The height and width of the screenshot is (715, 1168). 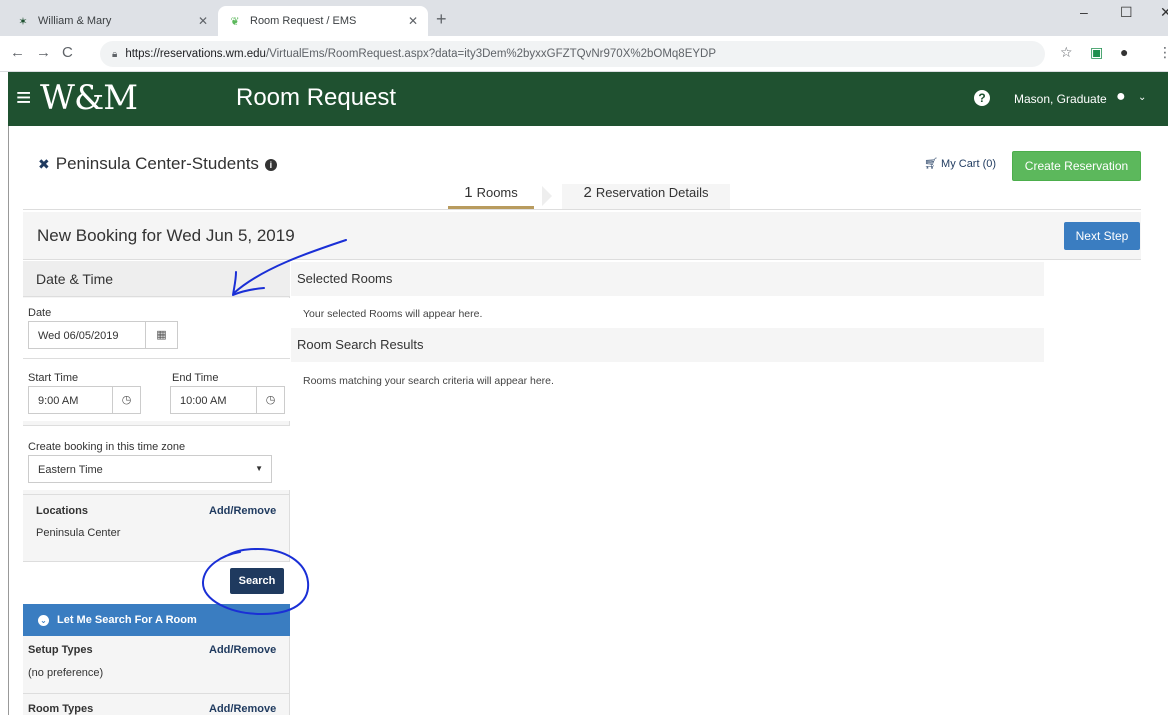 I want to click on step-label: Reservation Details, so click(x=652, y=192).